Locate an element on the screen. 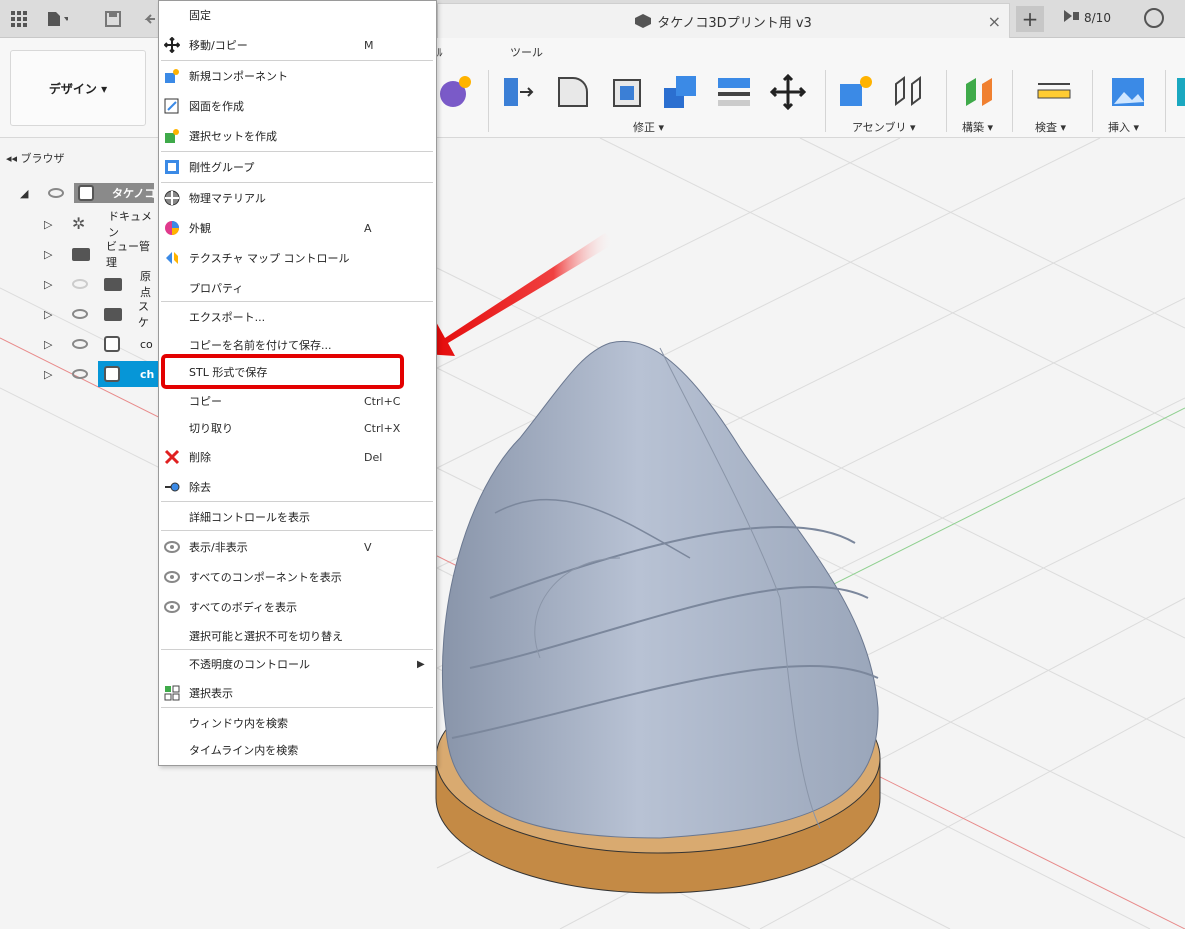 Image resolution: width=1185 pixels, height=929 pixels. tree-label: 原点 is located at coordinates (145, 284).